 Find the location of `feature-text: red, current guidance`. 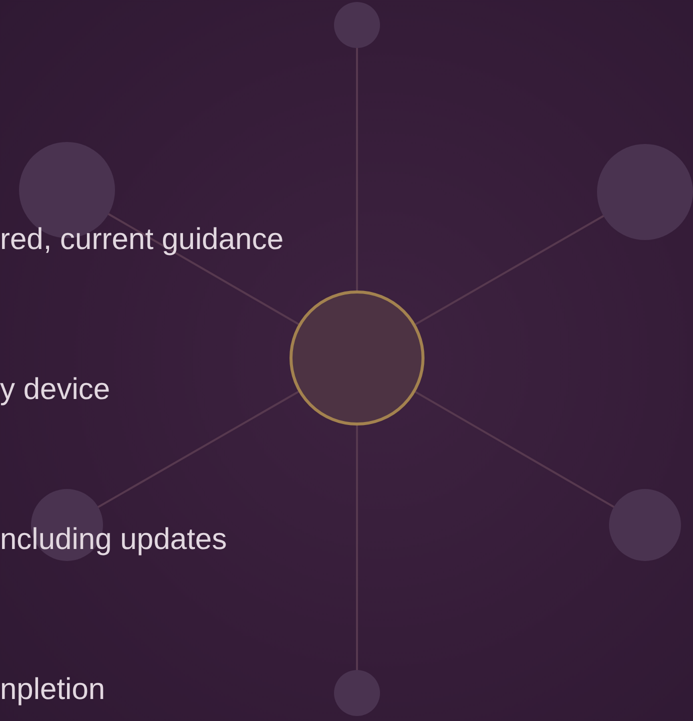

feature-text: red, current guidance is located at coordinates (142, 240).